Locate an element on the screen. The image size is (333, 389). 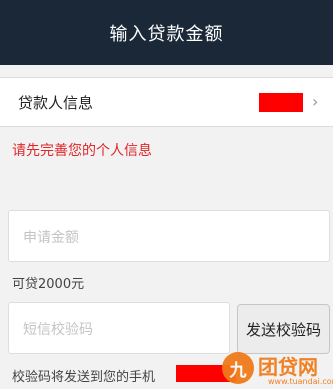
watermark-brand: 团贷网 is located at coordinates (288, 367).